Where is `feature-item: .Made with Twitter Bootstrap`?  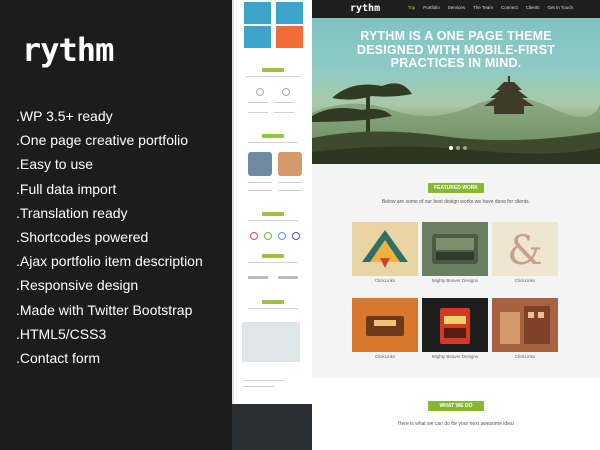
feature-item: .Made with Twitter Bootstrap is located at coordinates (104, 309).